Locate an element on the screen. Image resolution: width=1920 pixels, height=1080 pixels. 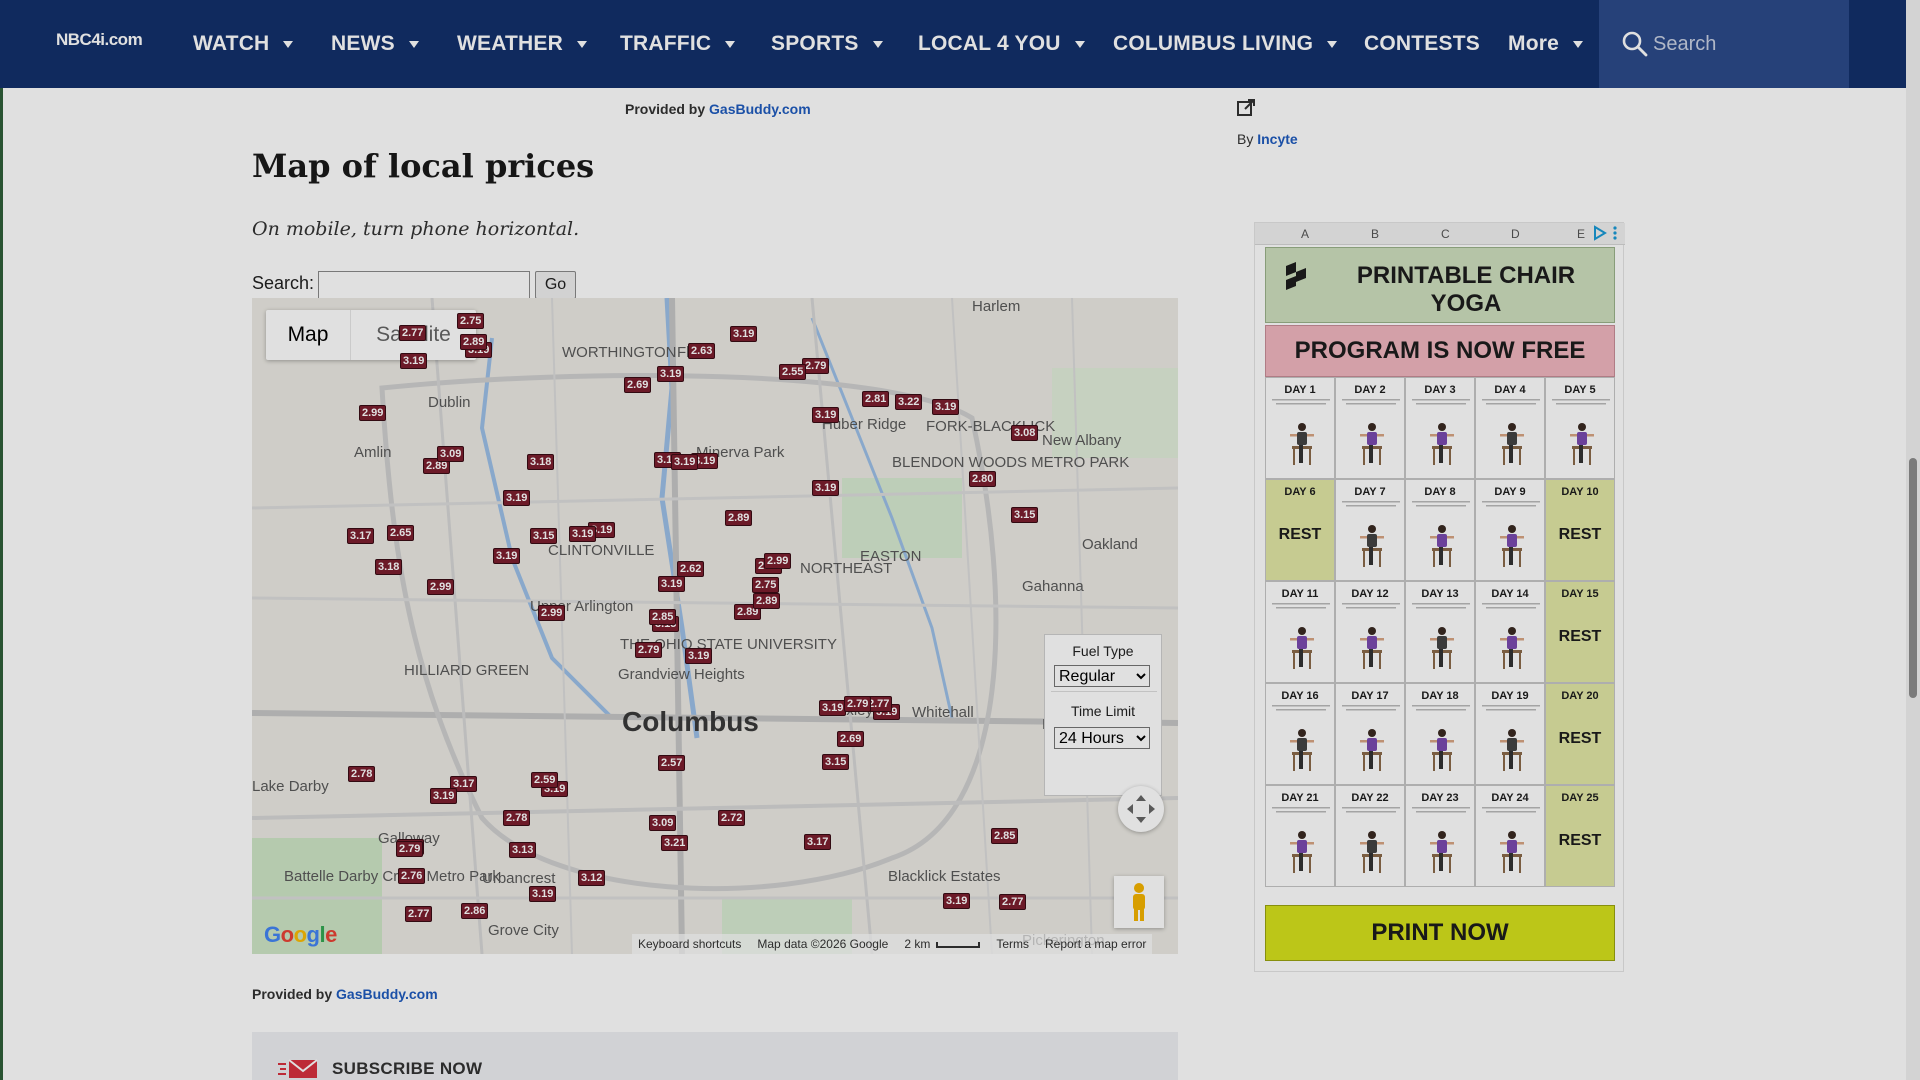
envelope-icon is located at coordinates (298, 1068).